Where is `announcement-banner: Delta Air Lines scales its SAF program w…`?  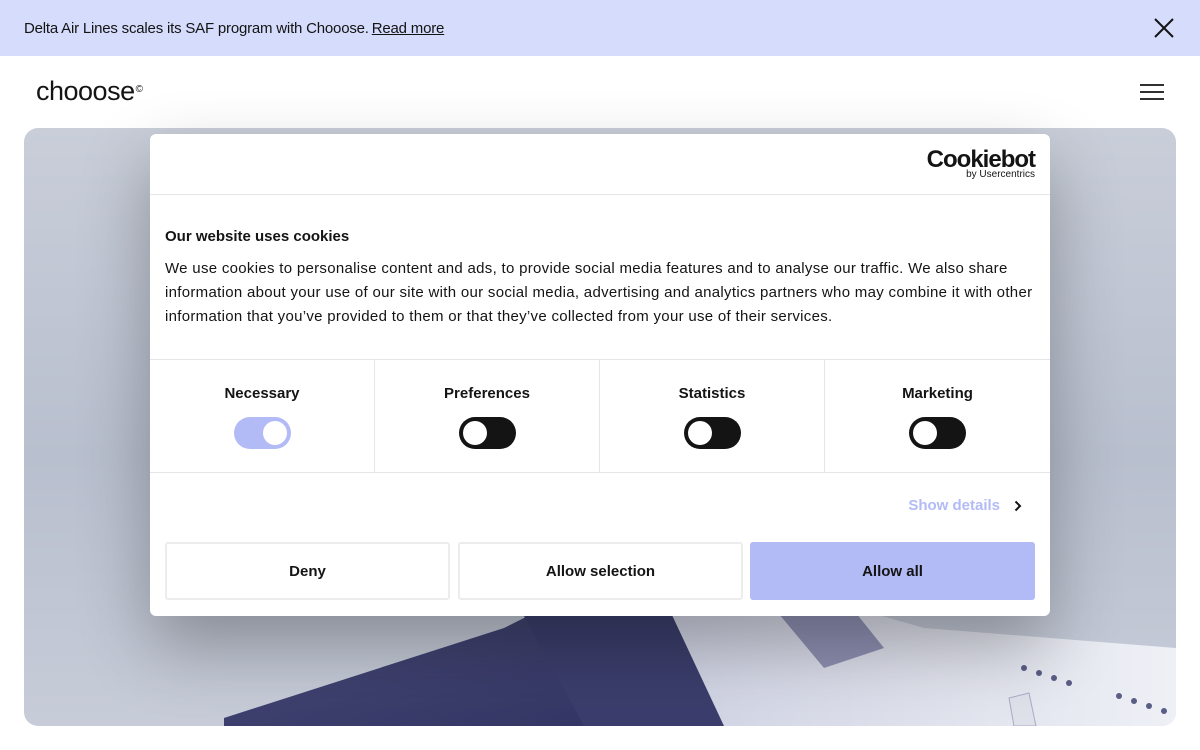
announcement-banner: Delta Air Lines scales its SAF program w… is located at coordinates (600, 28).